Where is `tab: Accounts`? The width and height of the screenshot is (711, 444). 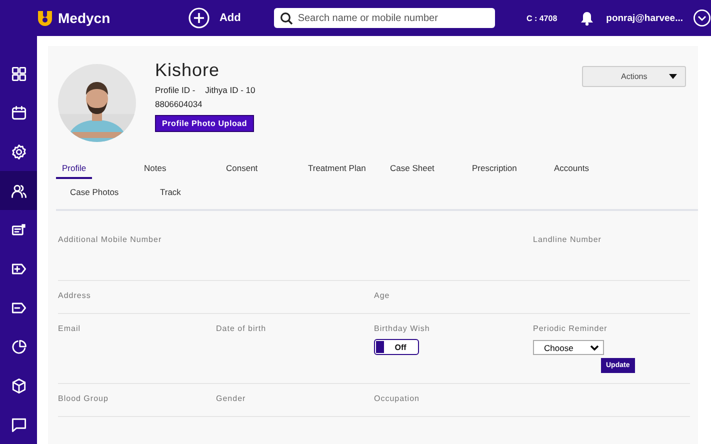 tab: Accounts is located at coordinates (571, 169).